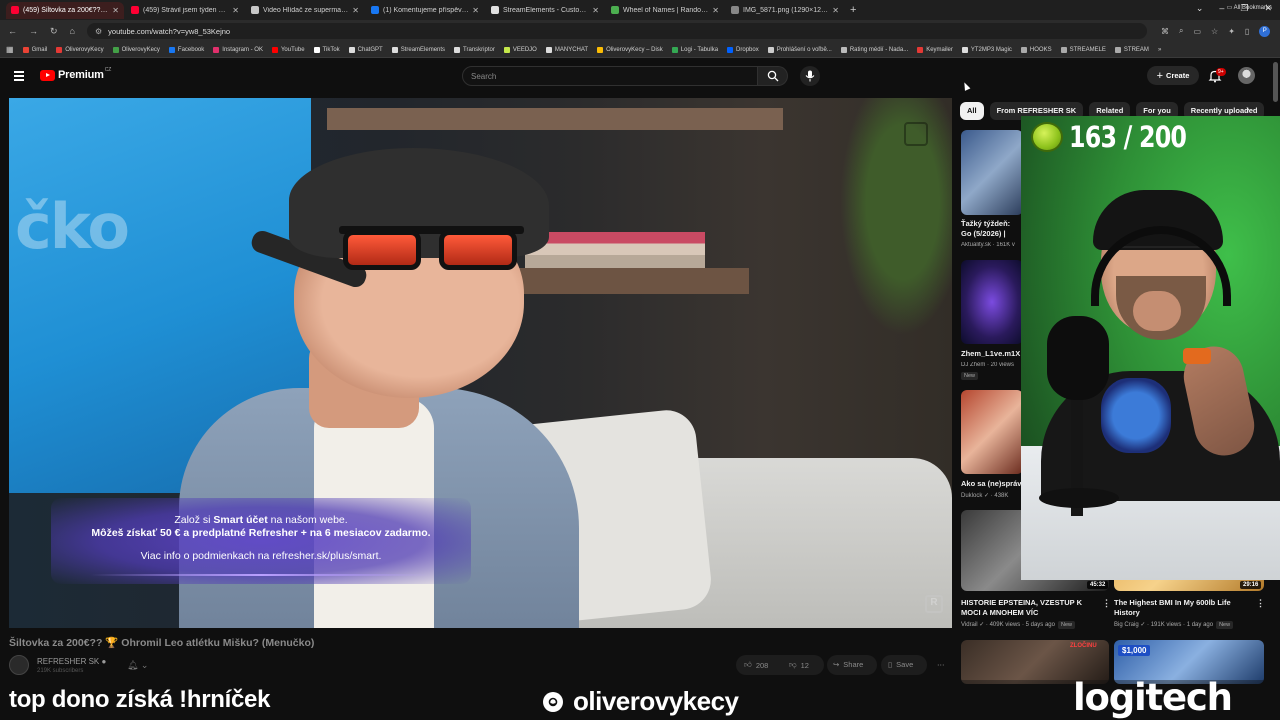  I want to click on bookmark-item: STREAMELE, so click(1083, 49).